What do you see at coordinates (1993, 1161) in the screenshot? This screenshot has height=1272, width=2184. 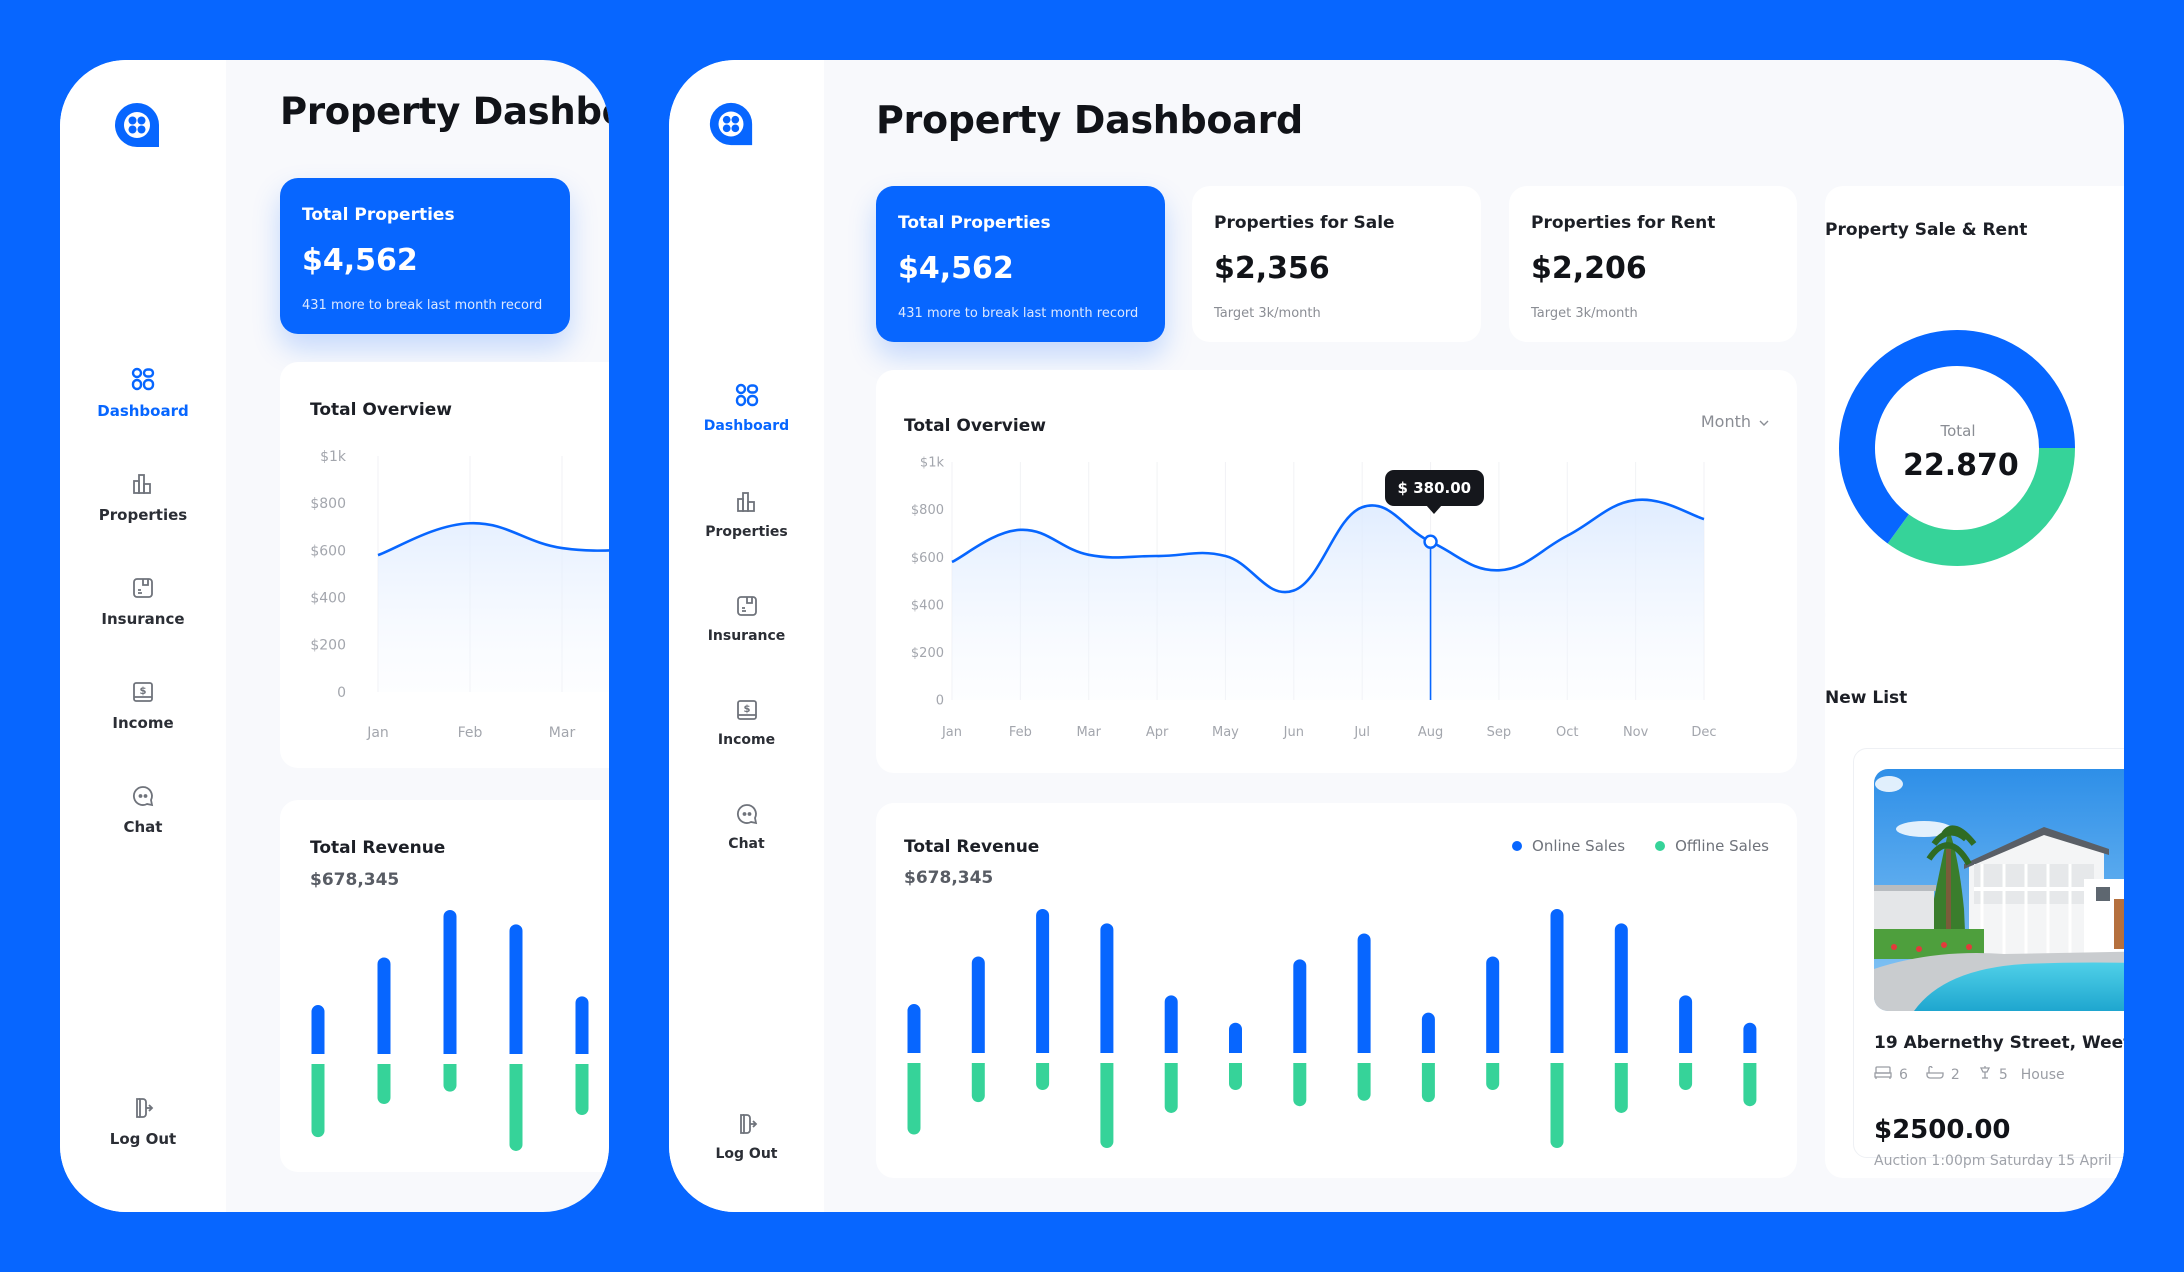 I see `listing-auction-time: Auction 1:00pm Saturday 15 April` at bounding box center [1993, 1161].